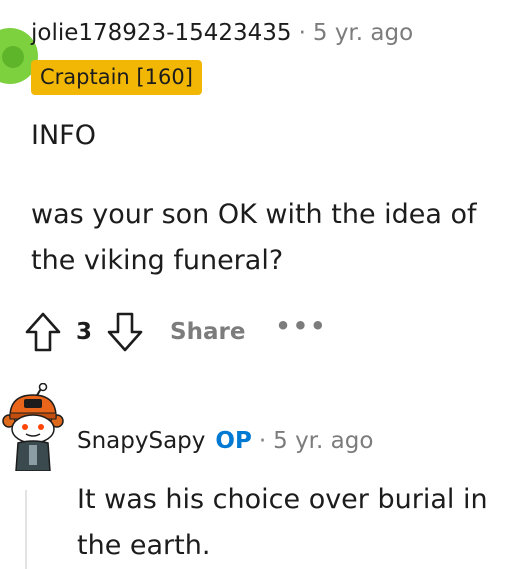 Image resolution: width=523 pixels, height=569 pixels. Describe the element at coordinates (323, 441) in the screenshot. I see `reply-timestamp: 5 yr. ago` at that location.